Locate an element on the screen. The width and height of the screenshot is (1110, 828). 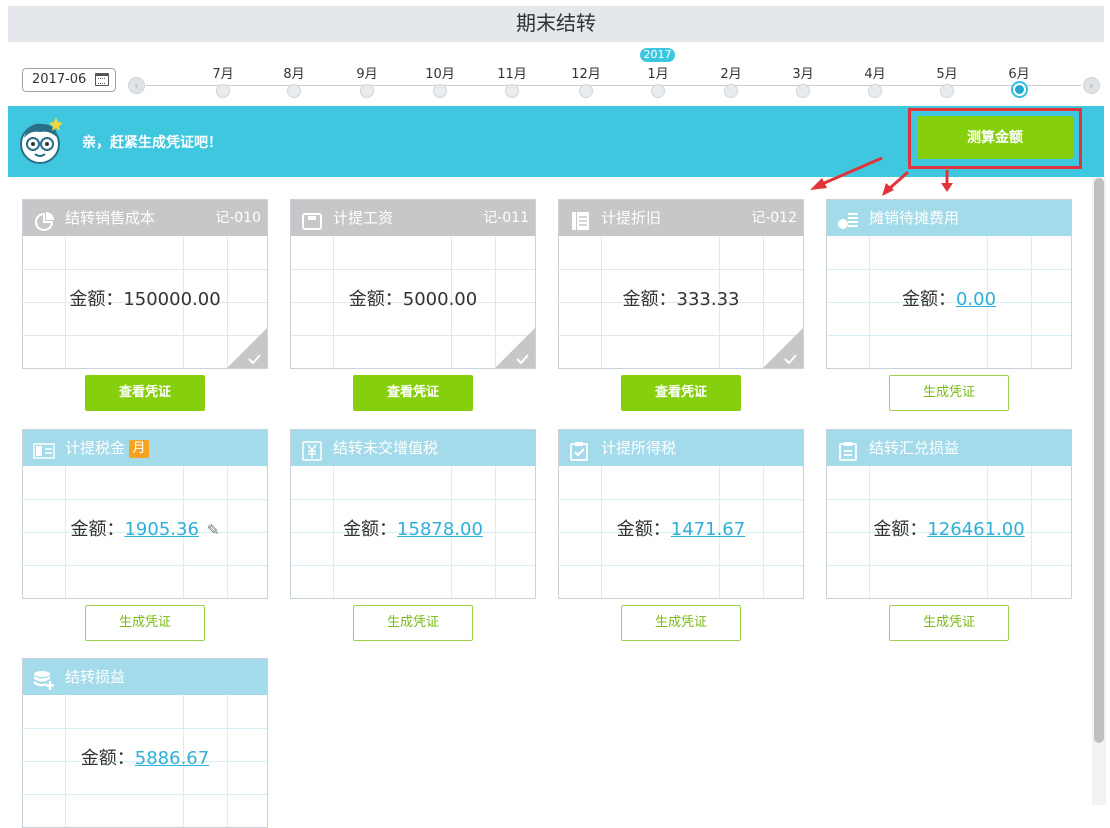
timeline-next-arrow-icon: › is located at coordinates (1091, 85).